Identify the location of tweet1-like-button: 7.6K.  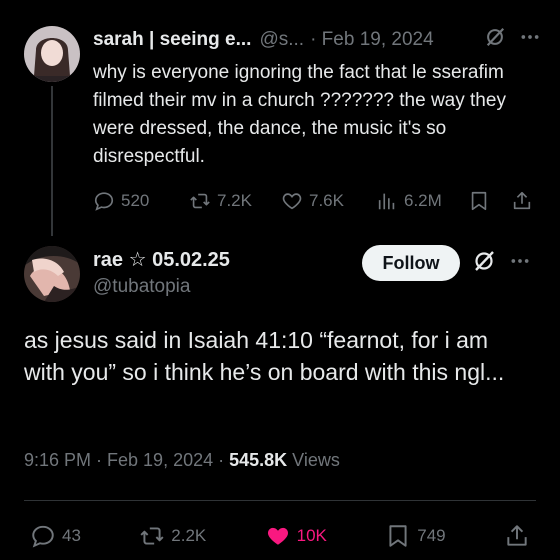
(312, 201).